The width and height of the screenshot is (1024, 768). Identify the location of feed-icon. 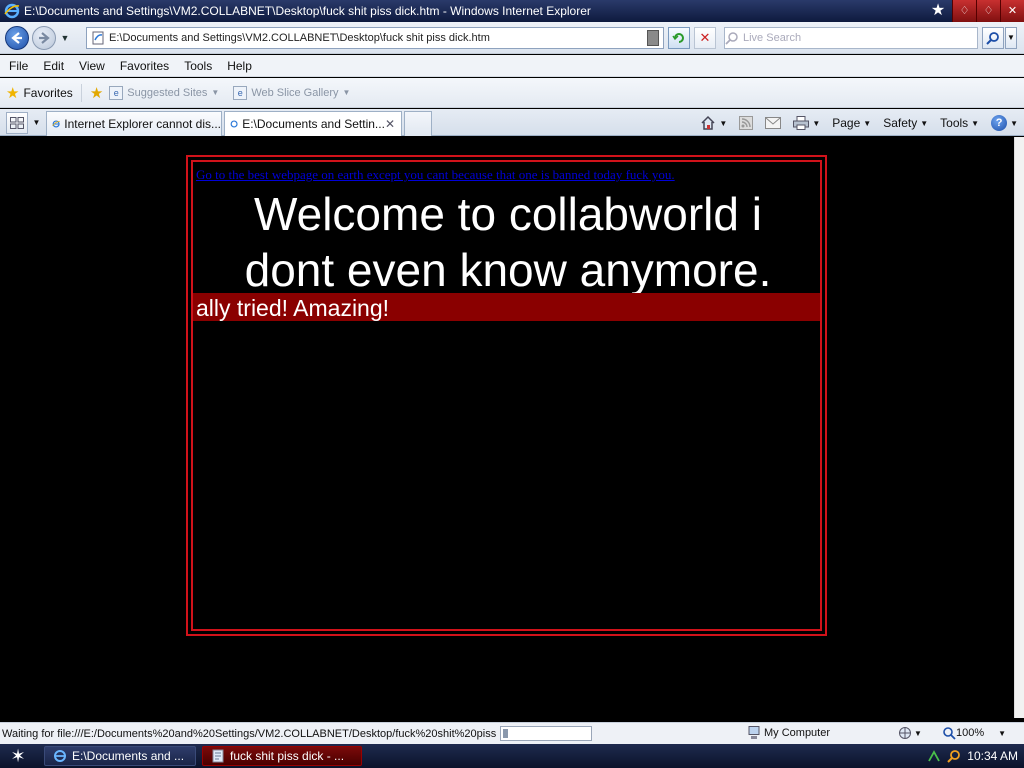
(746, 123).